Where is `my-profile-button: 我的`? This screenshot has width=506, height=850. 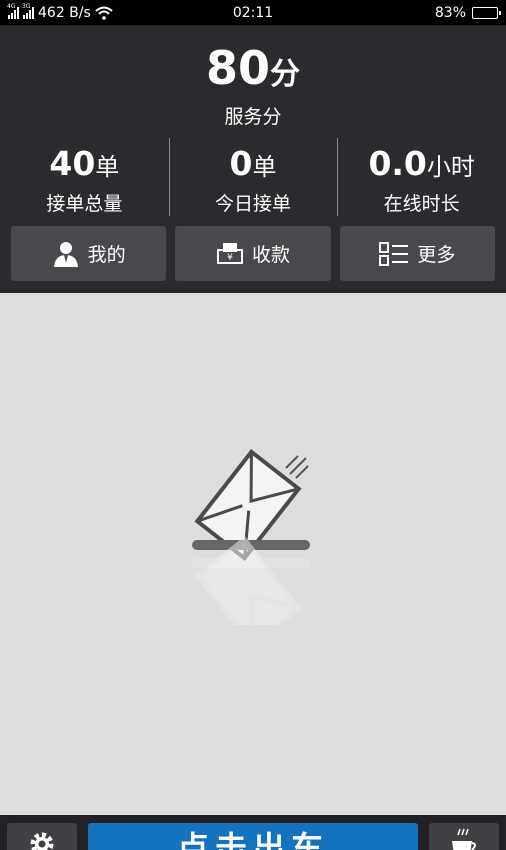
my-profile-button: 我的 is located at coordinates (89, 253).